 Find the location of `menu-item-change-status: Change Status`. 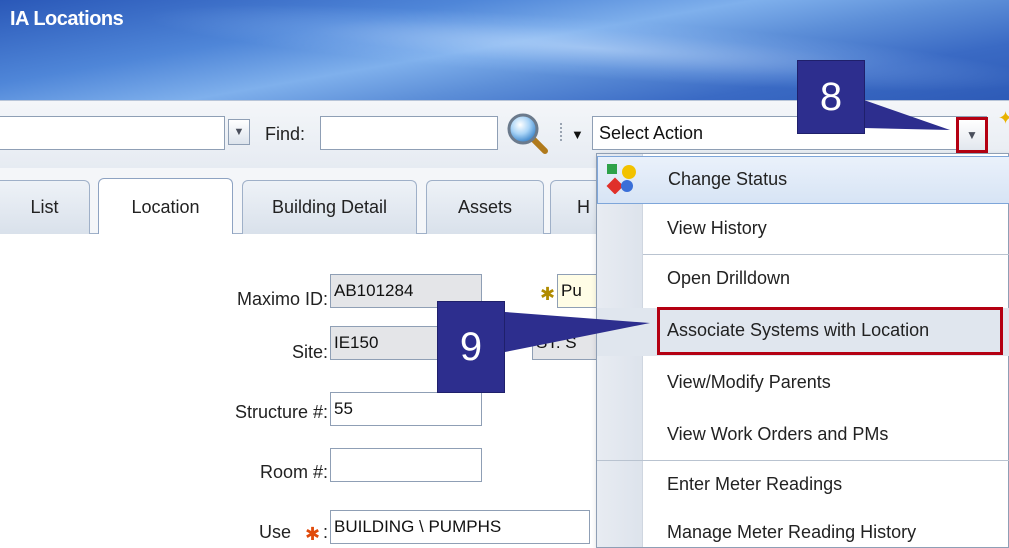

menu-item-change-status: Change Status is located at coordinates (803, 180).